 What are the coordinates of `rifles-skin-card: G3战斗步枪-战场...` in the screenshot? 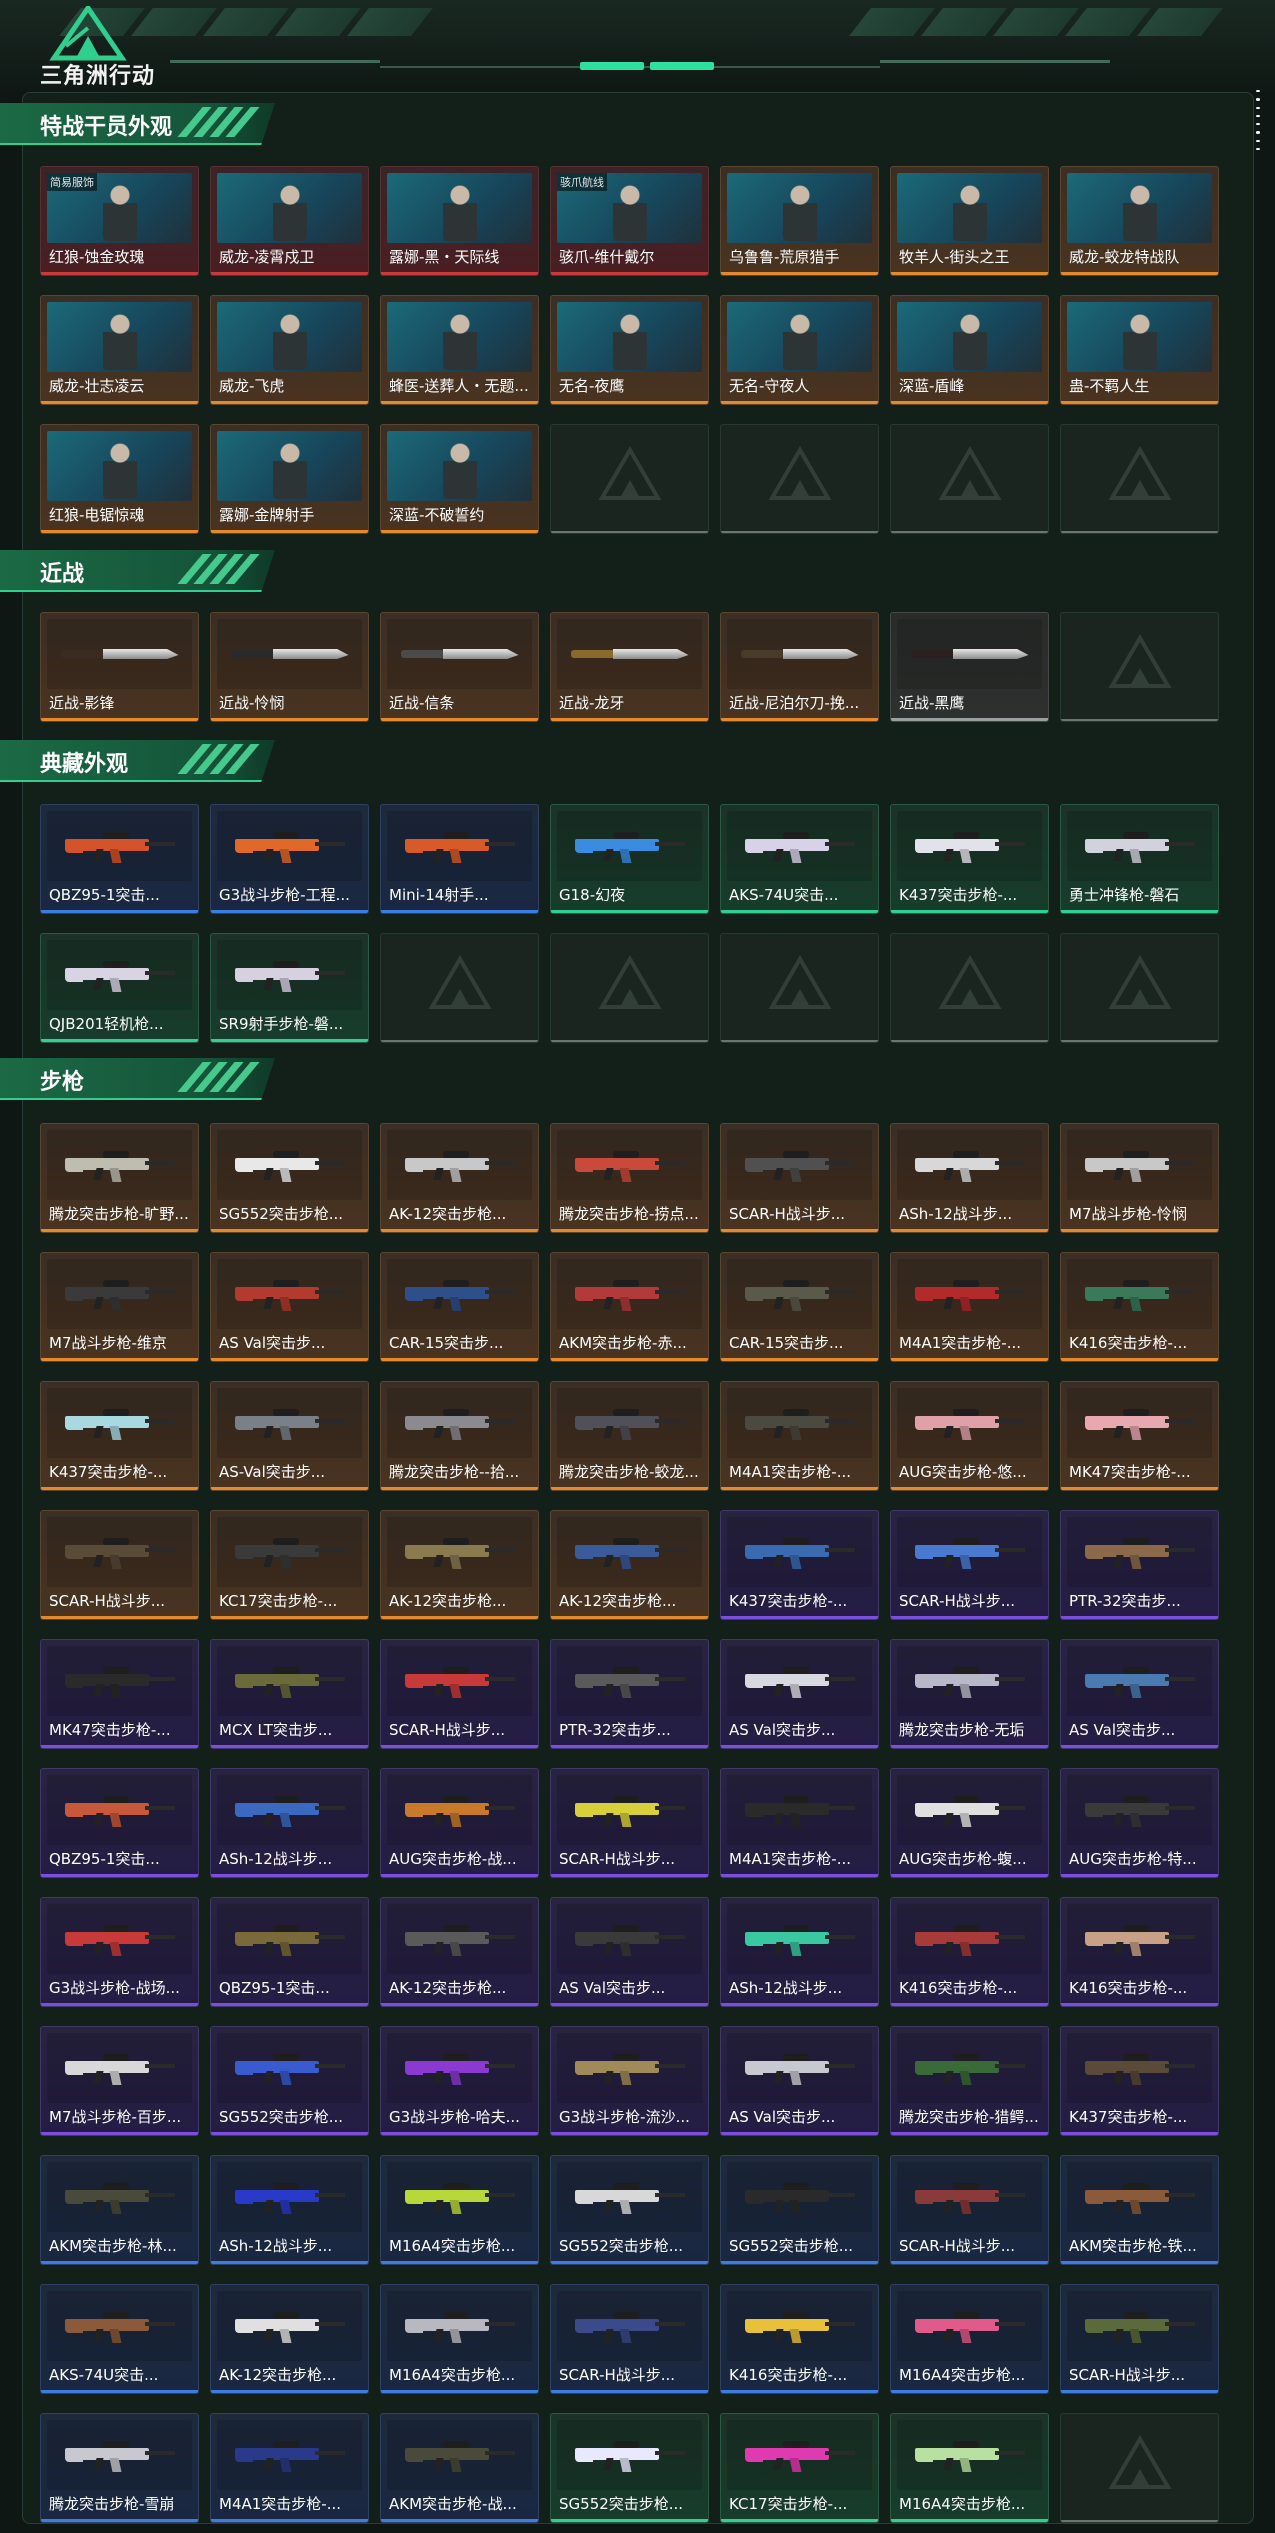 It's located at (119, 1952).